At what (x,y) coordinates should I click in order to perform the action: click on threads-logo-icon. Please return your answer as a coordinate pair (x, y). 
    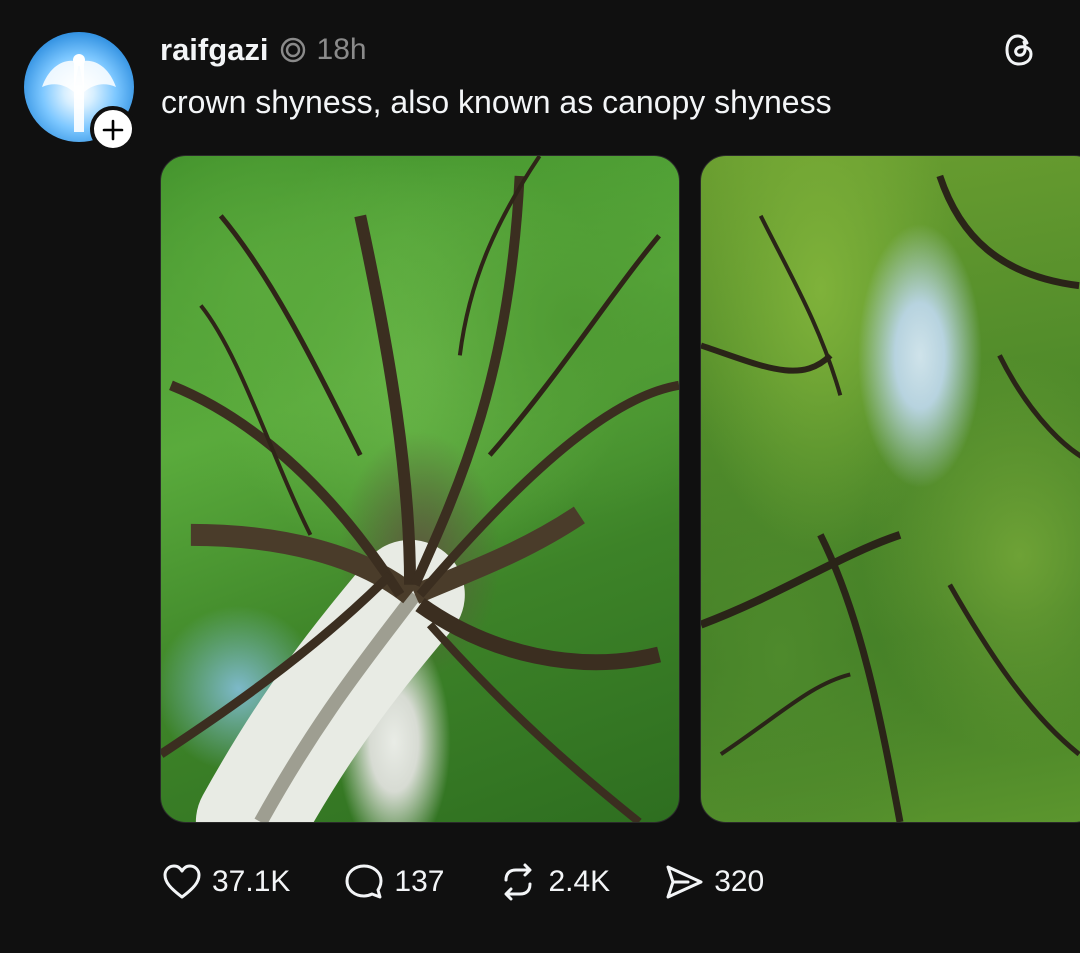
    Looking at the image, I should click on (1020, 50).